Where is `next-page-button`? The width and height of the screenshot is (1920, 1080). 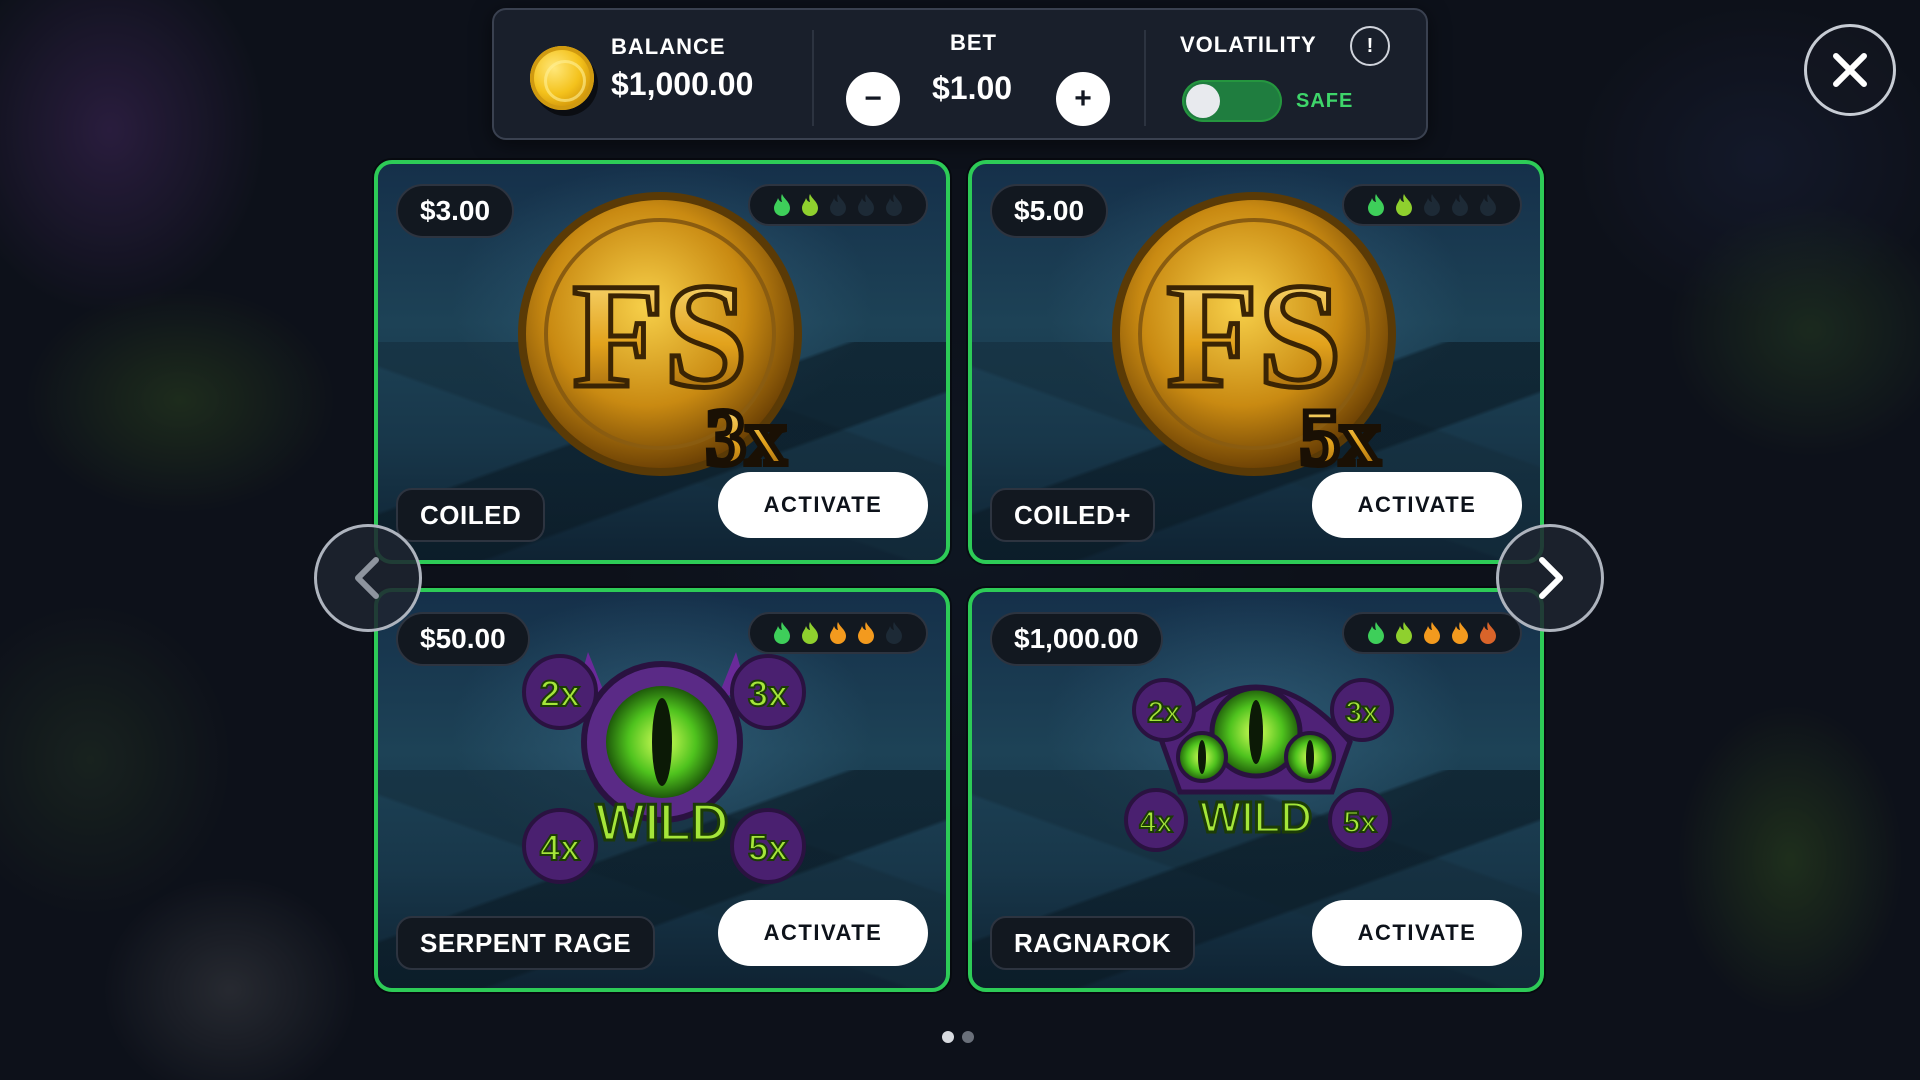
next-page-button is located at coordinates (1550, 578).